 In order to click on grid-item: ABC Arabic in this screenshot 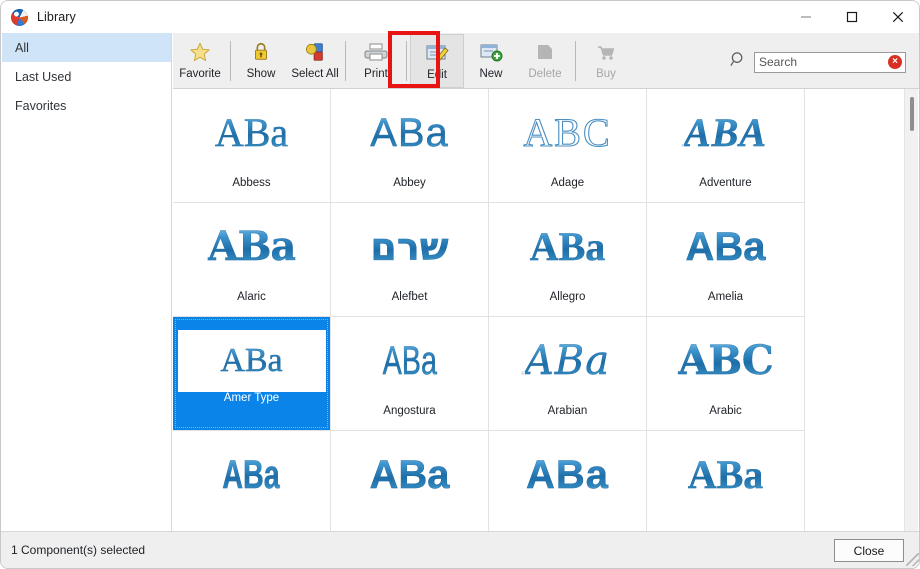, I will do `click(726, 374)`.